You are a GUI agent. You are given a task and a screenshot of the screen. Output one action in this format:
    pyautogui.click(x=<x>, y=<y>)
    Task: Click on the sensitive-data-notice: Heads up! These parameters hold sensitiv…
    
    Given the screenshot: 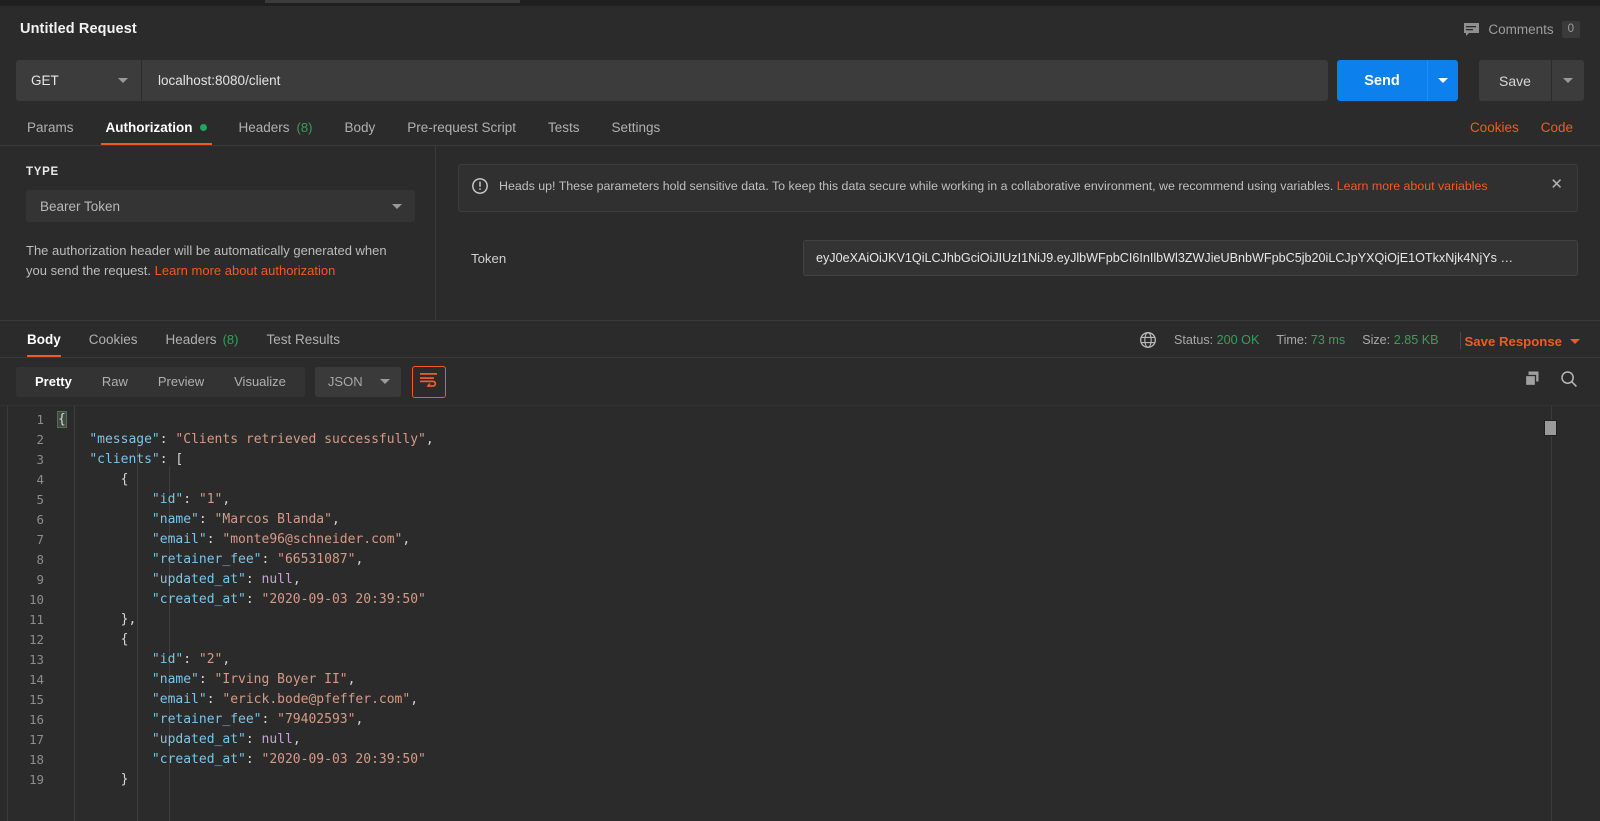 What is the action you would take?
    pyautogui.click(x=1018, y=188)
    